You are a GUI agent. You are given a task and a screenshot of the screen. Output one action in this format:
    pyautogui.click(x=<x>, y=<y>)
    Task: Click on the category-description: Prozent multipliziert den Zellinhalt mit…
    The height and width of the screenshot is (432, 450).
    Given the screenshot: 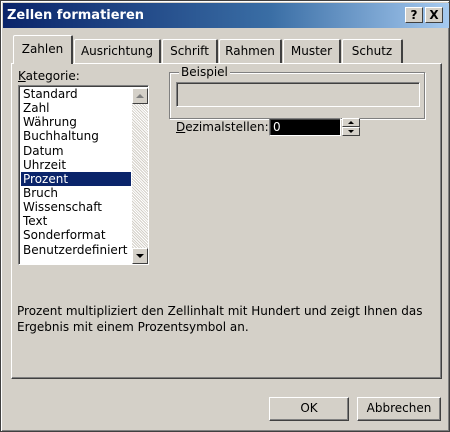 What is the action you would take?
    pyautogui.click(x=220, y=319)
    